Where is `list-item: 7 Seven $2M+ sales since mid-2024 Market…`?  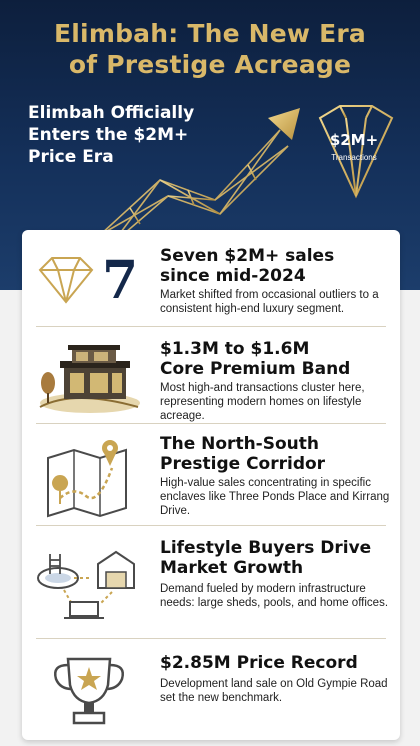
list-item: 7 Seven $2M+ sales since mid-2024 Market… is located at coordinates (211, 278).